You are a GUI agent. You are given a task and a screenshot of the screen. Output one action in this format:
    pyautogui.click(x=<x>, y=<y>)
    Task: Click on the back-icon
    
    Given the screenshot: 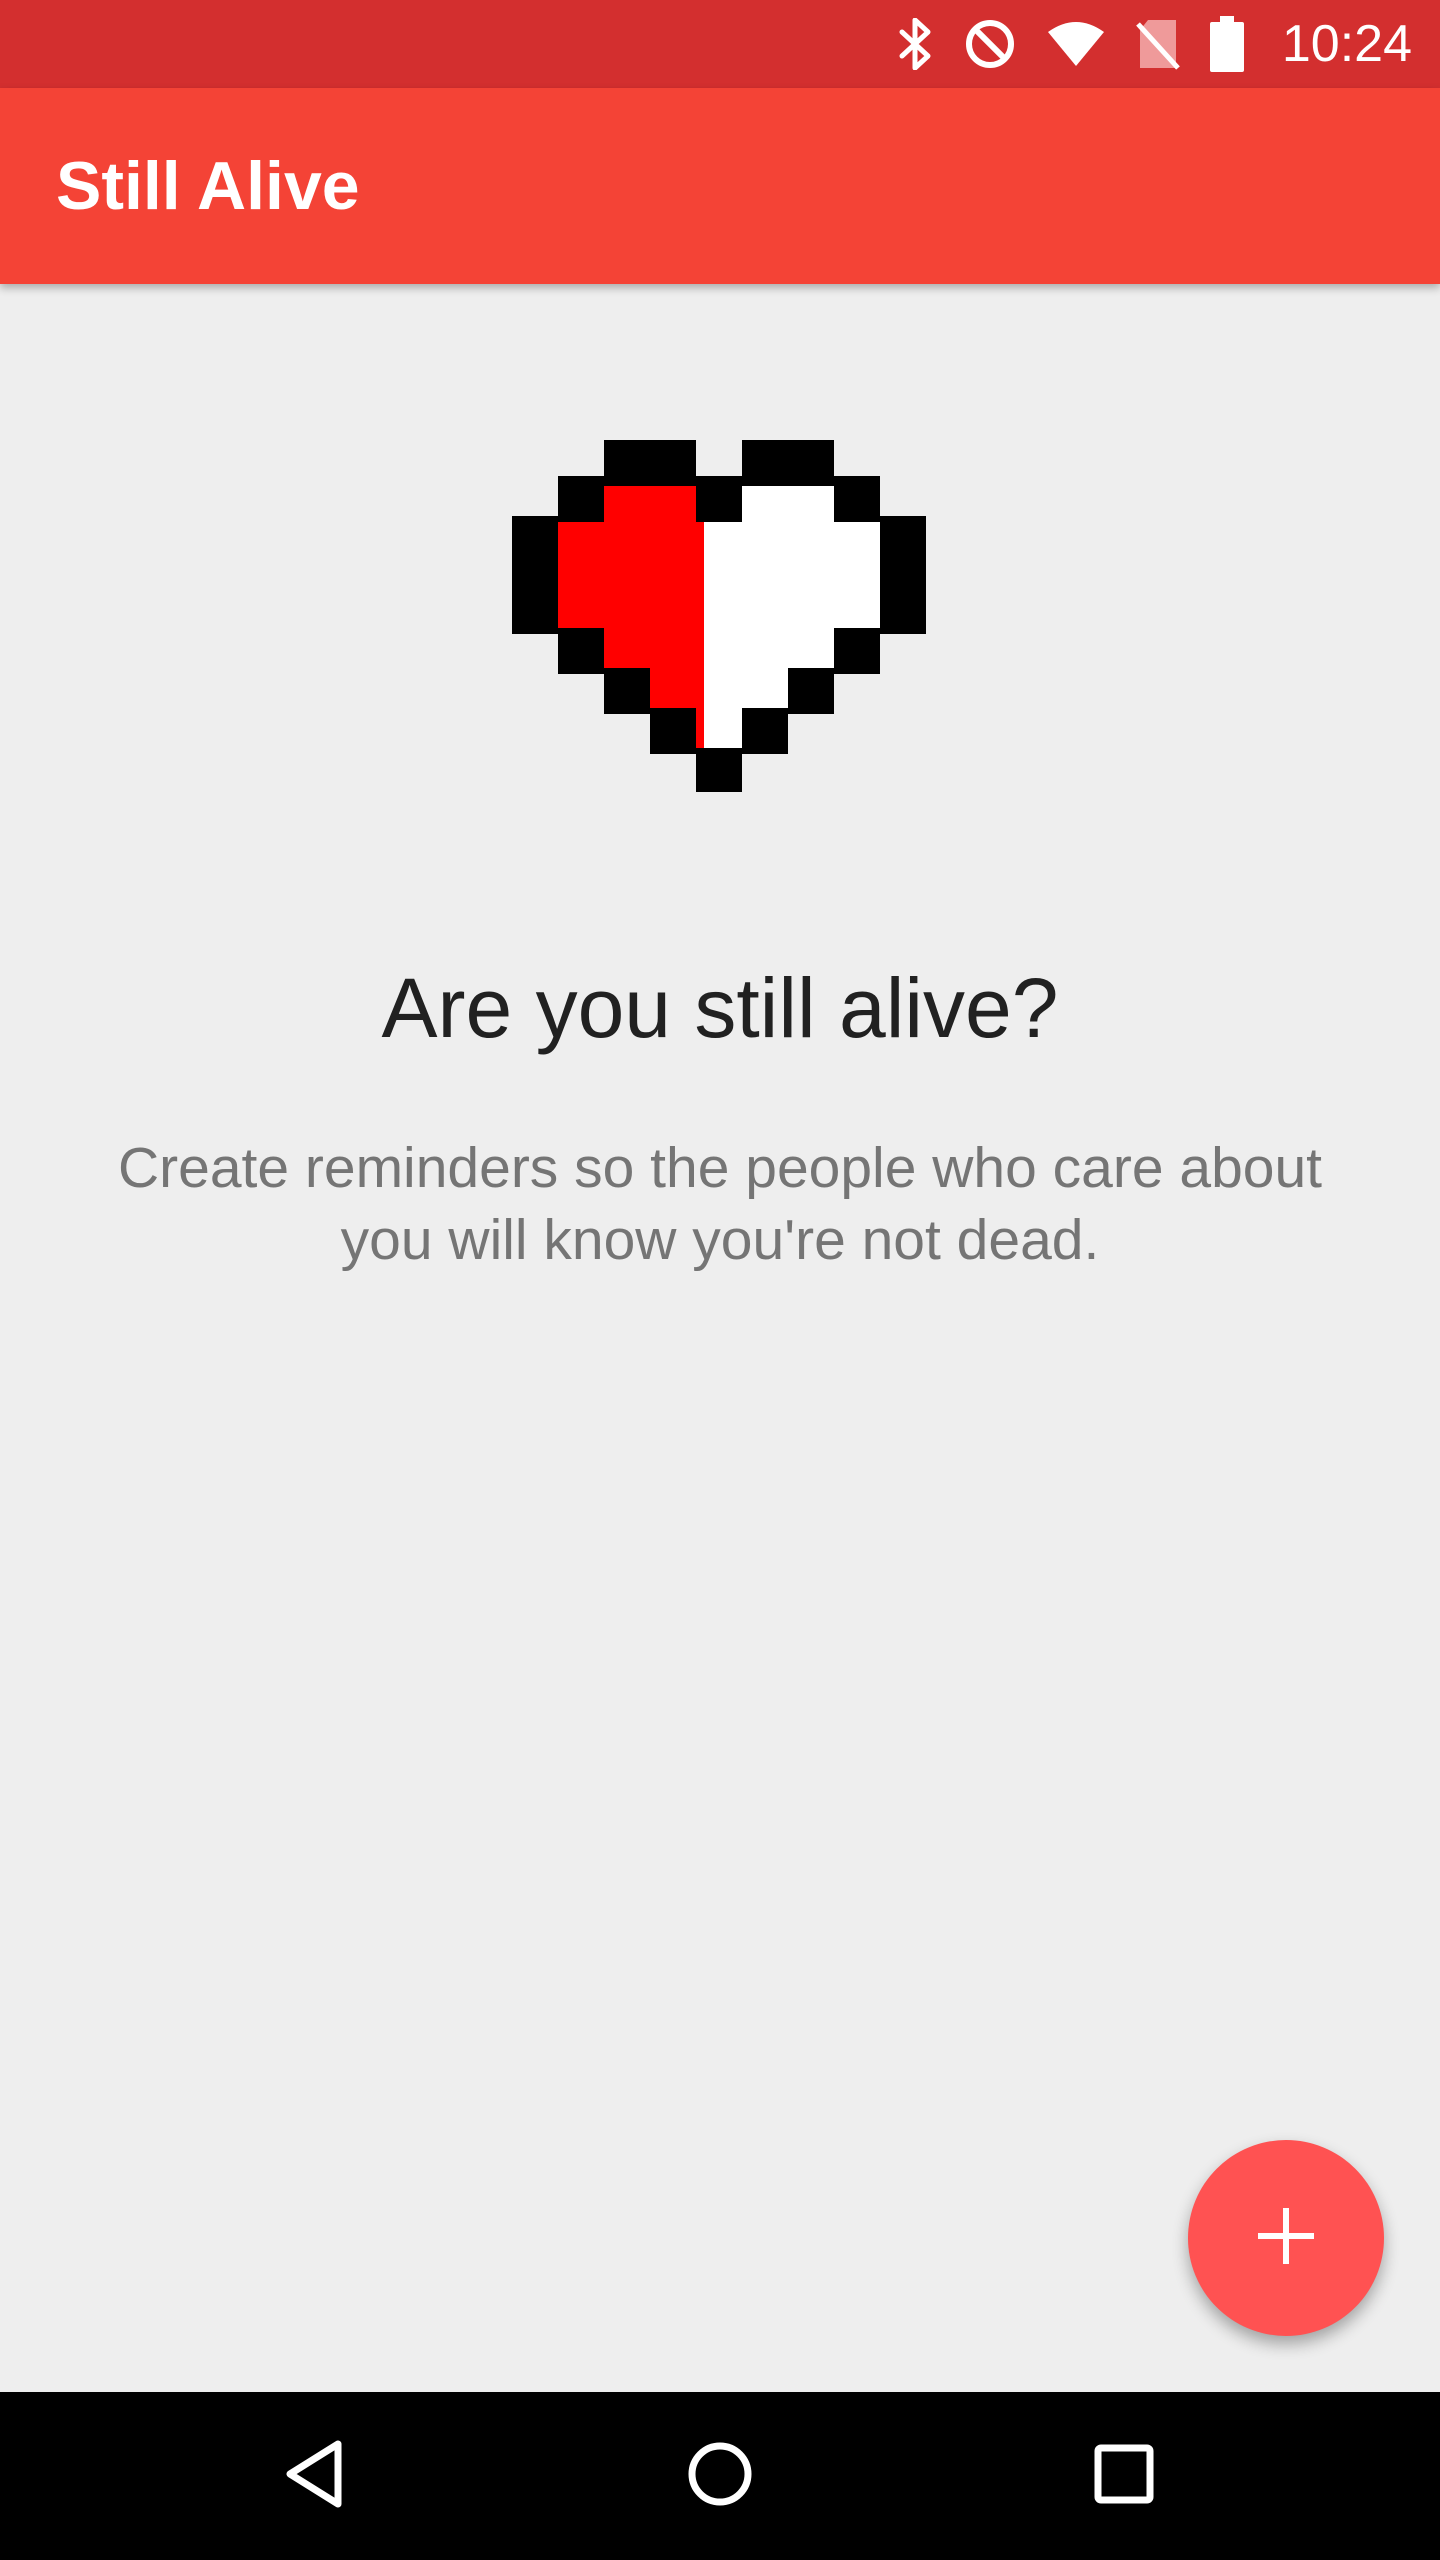 What is the action you would take?
    pyautogui.click(x=314, y=2476)
    